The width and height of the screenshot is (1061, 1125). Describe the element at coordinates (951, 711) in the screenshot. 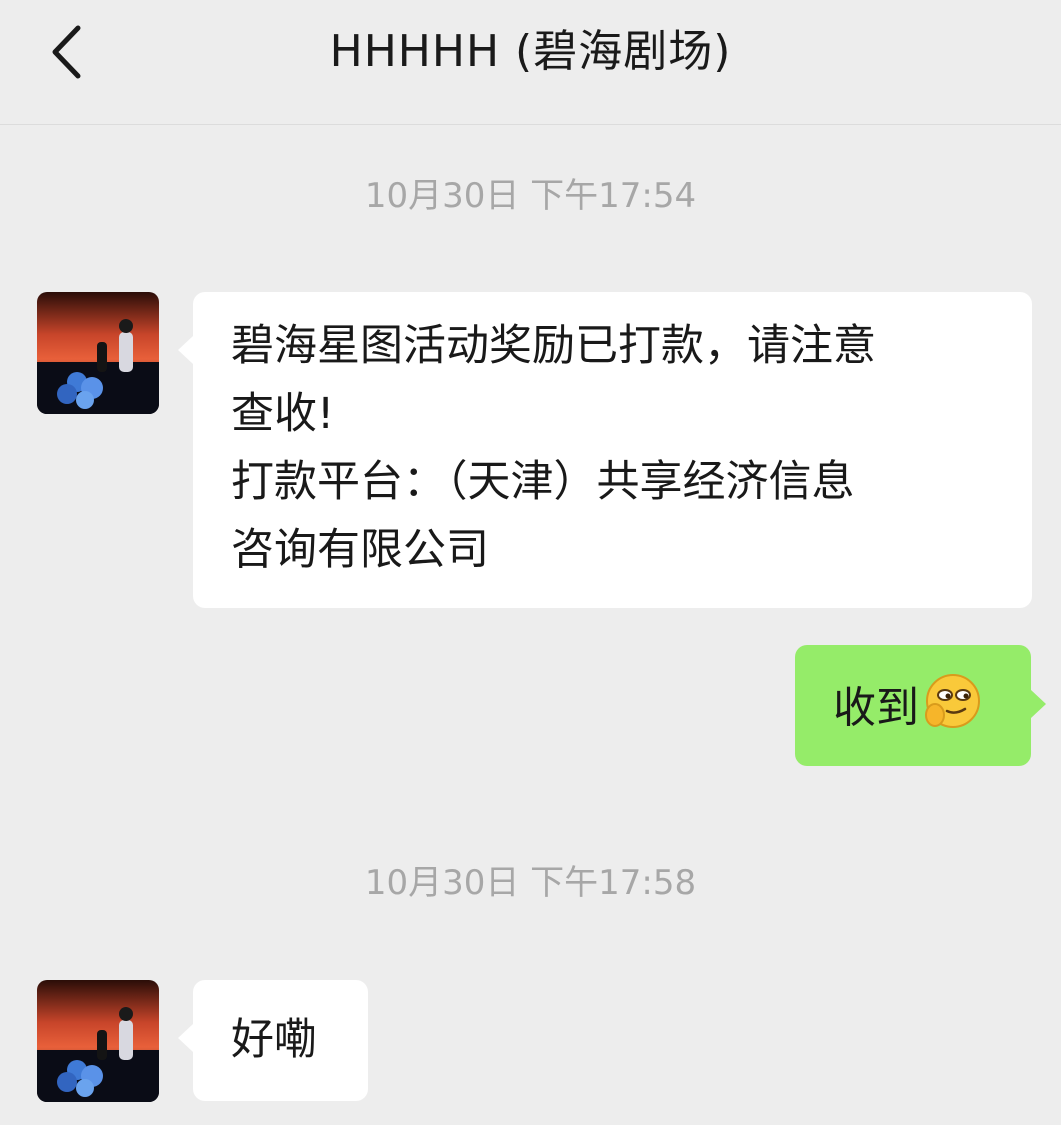

I see `smirk-face-emoji-icon` at that location.